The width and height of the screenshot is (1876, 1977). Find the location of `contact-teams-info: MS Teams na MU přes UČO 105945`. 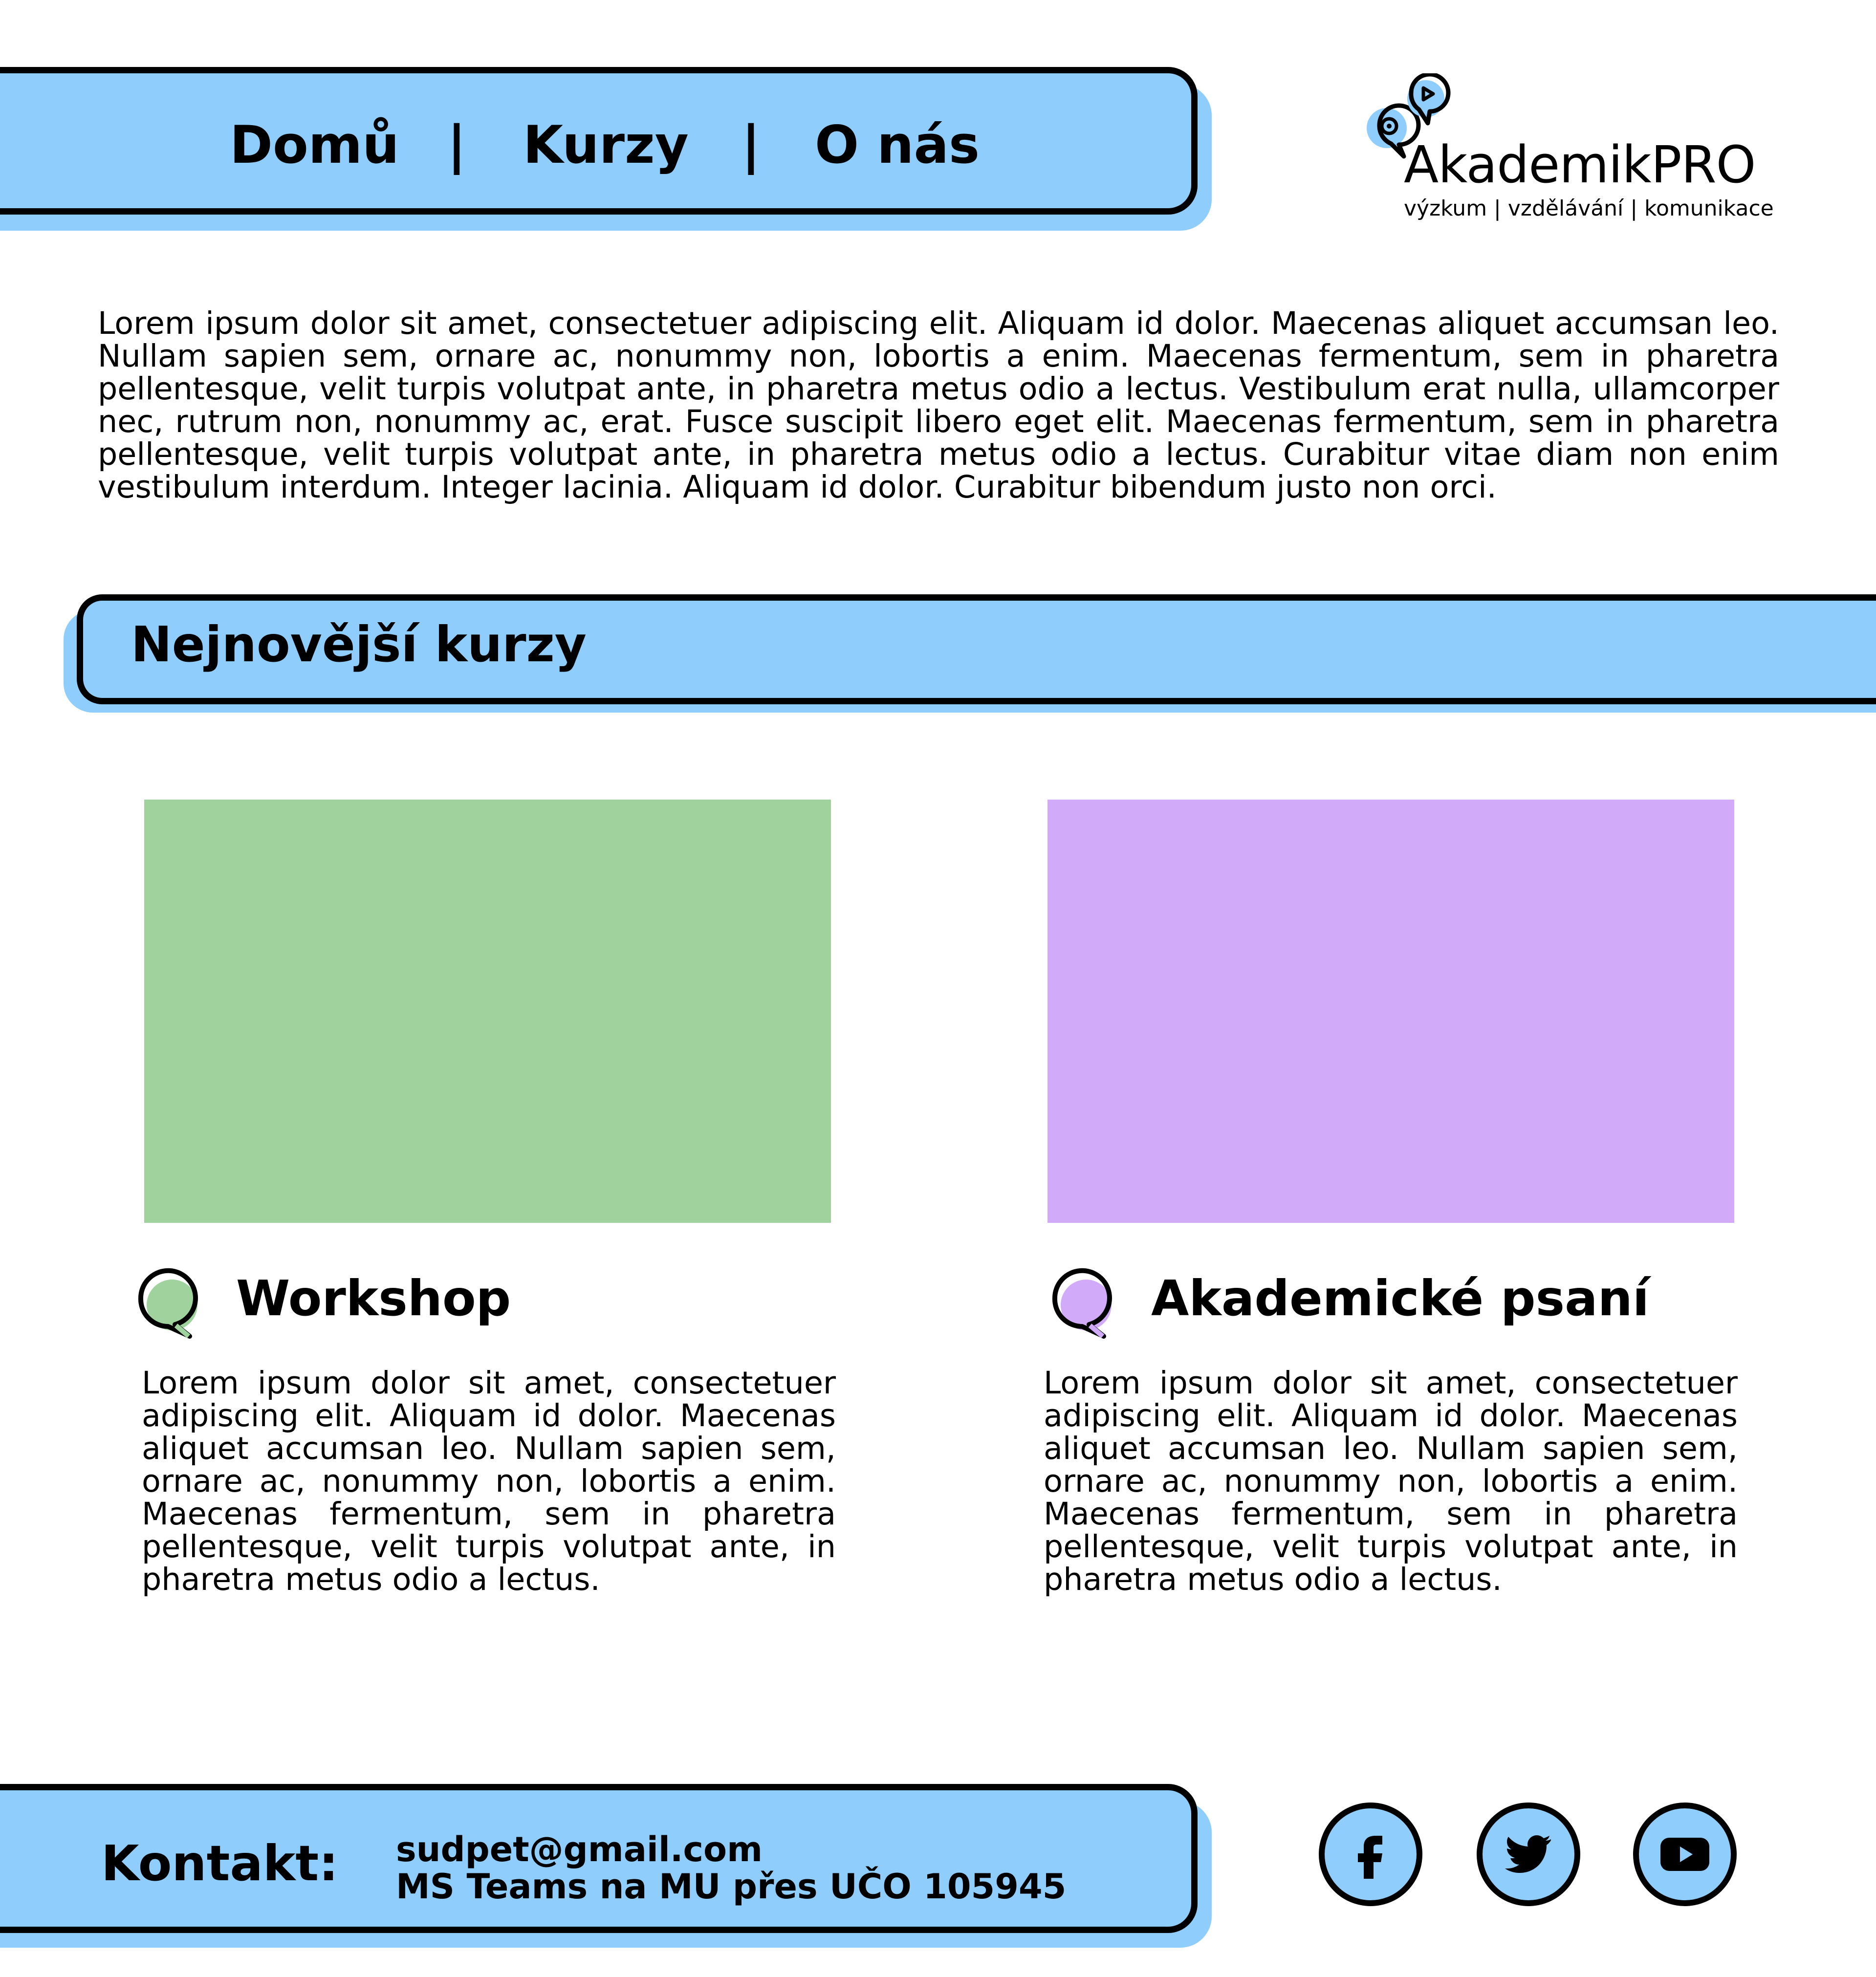

contact-teams-info: MS Teams na MU přes UČO 105945 is located at coordinates (731, 1887).